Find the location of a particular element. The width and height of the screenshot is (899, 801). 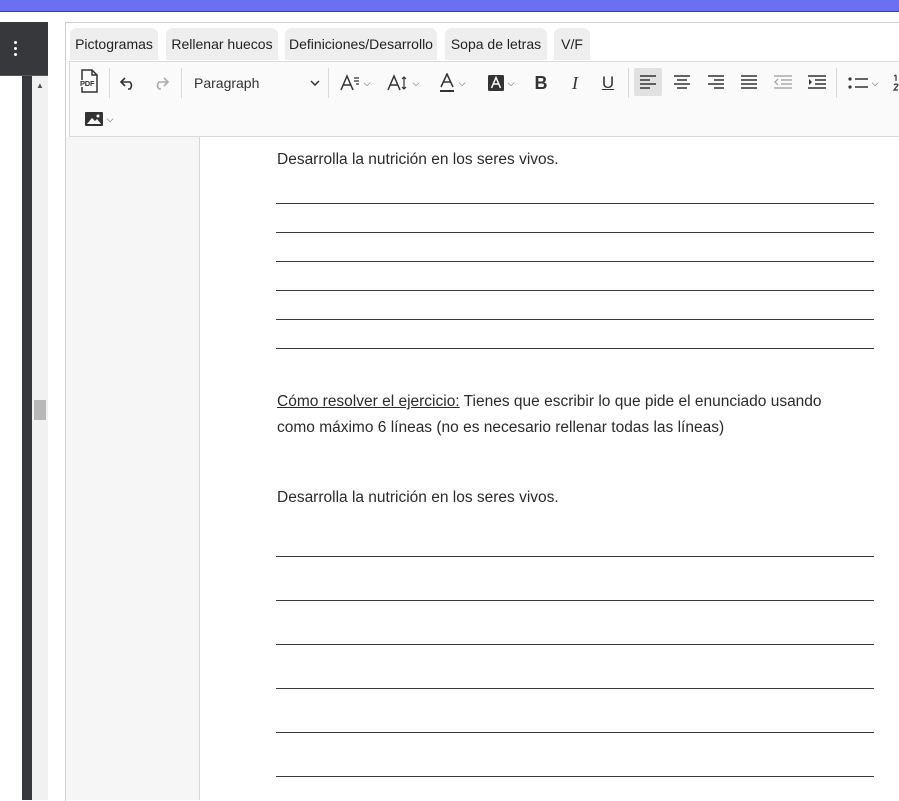

italic-button: I is located at coordinates (575, 83).